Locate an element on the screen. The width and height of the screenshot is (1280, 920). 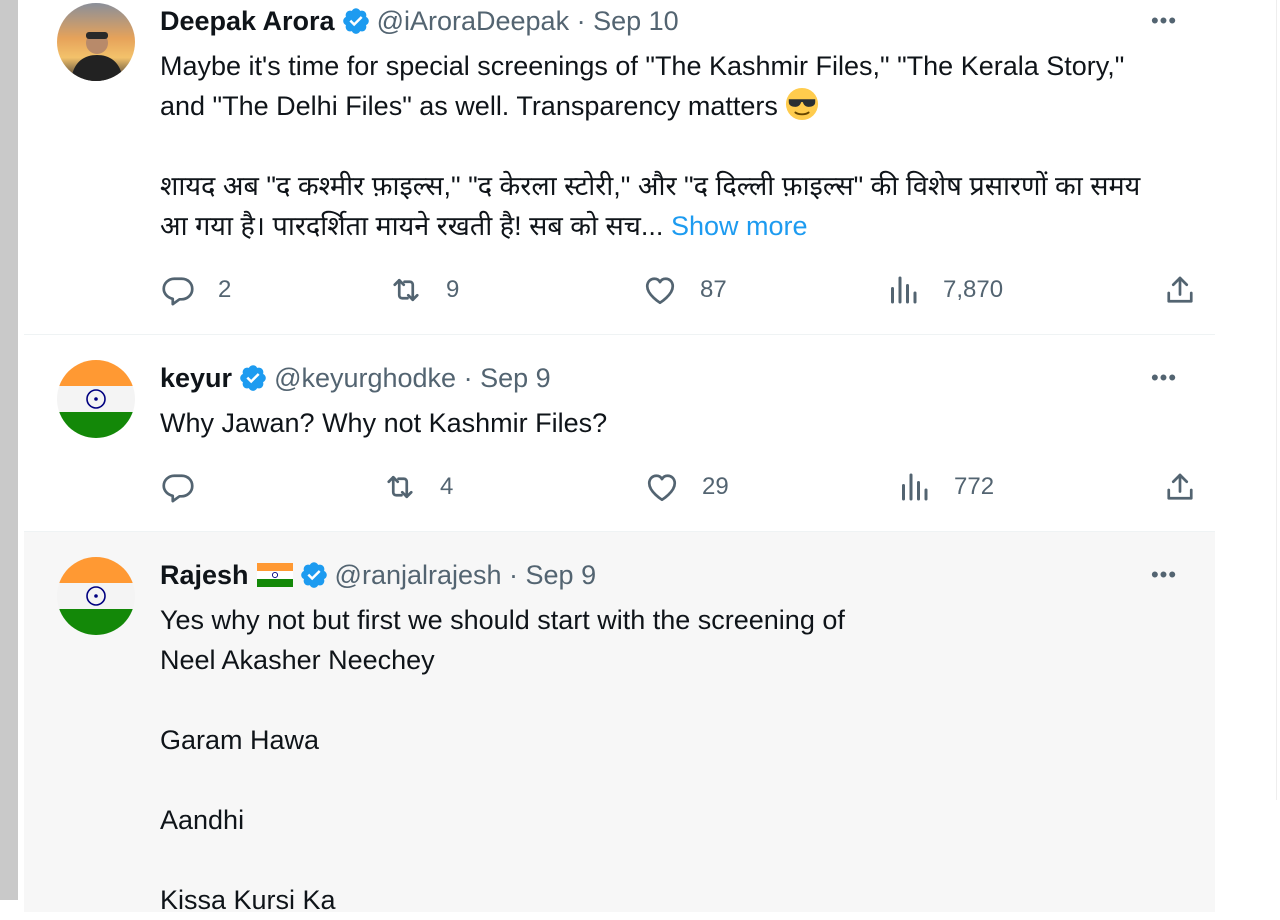
author-name: Rajesh is located at coordinates (204, 575).